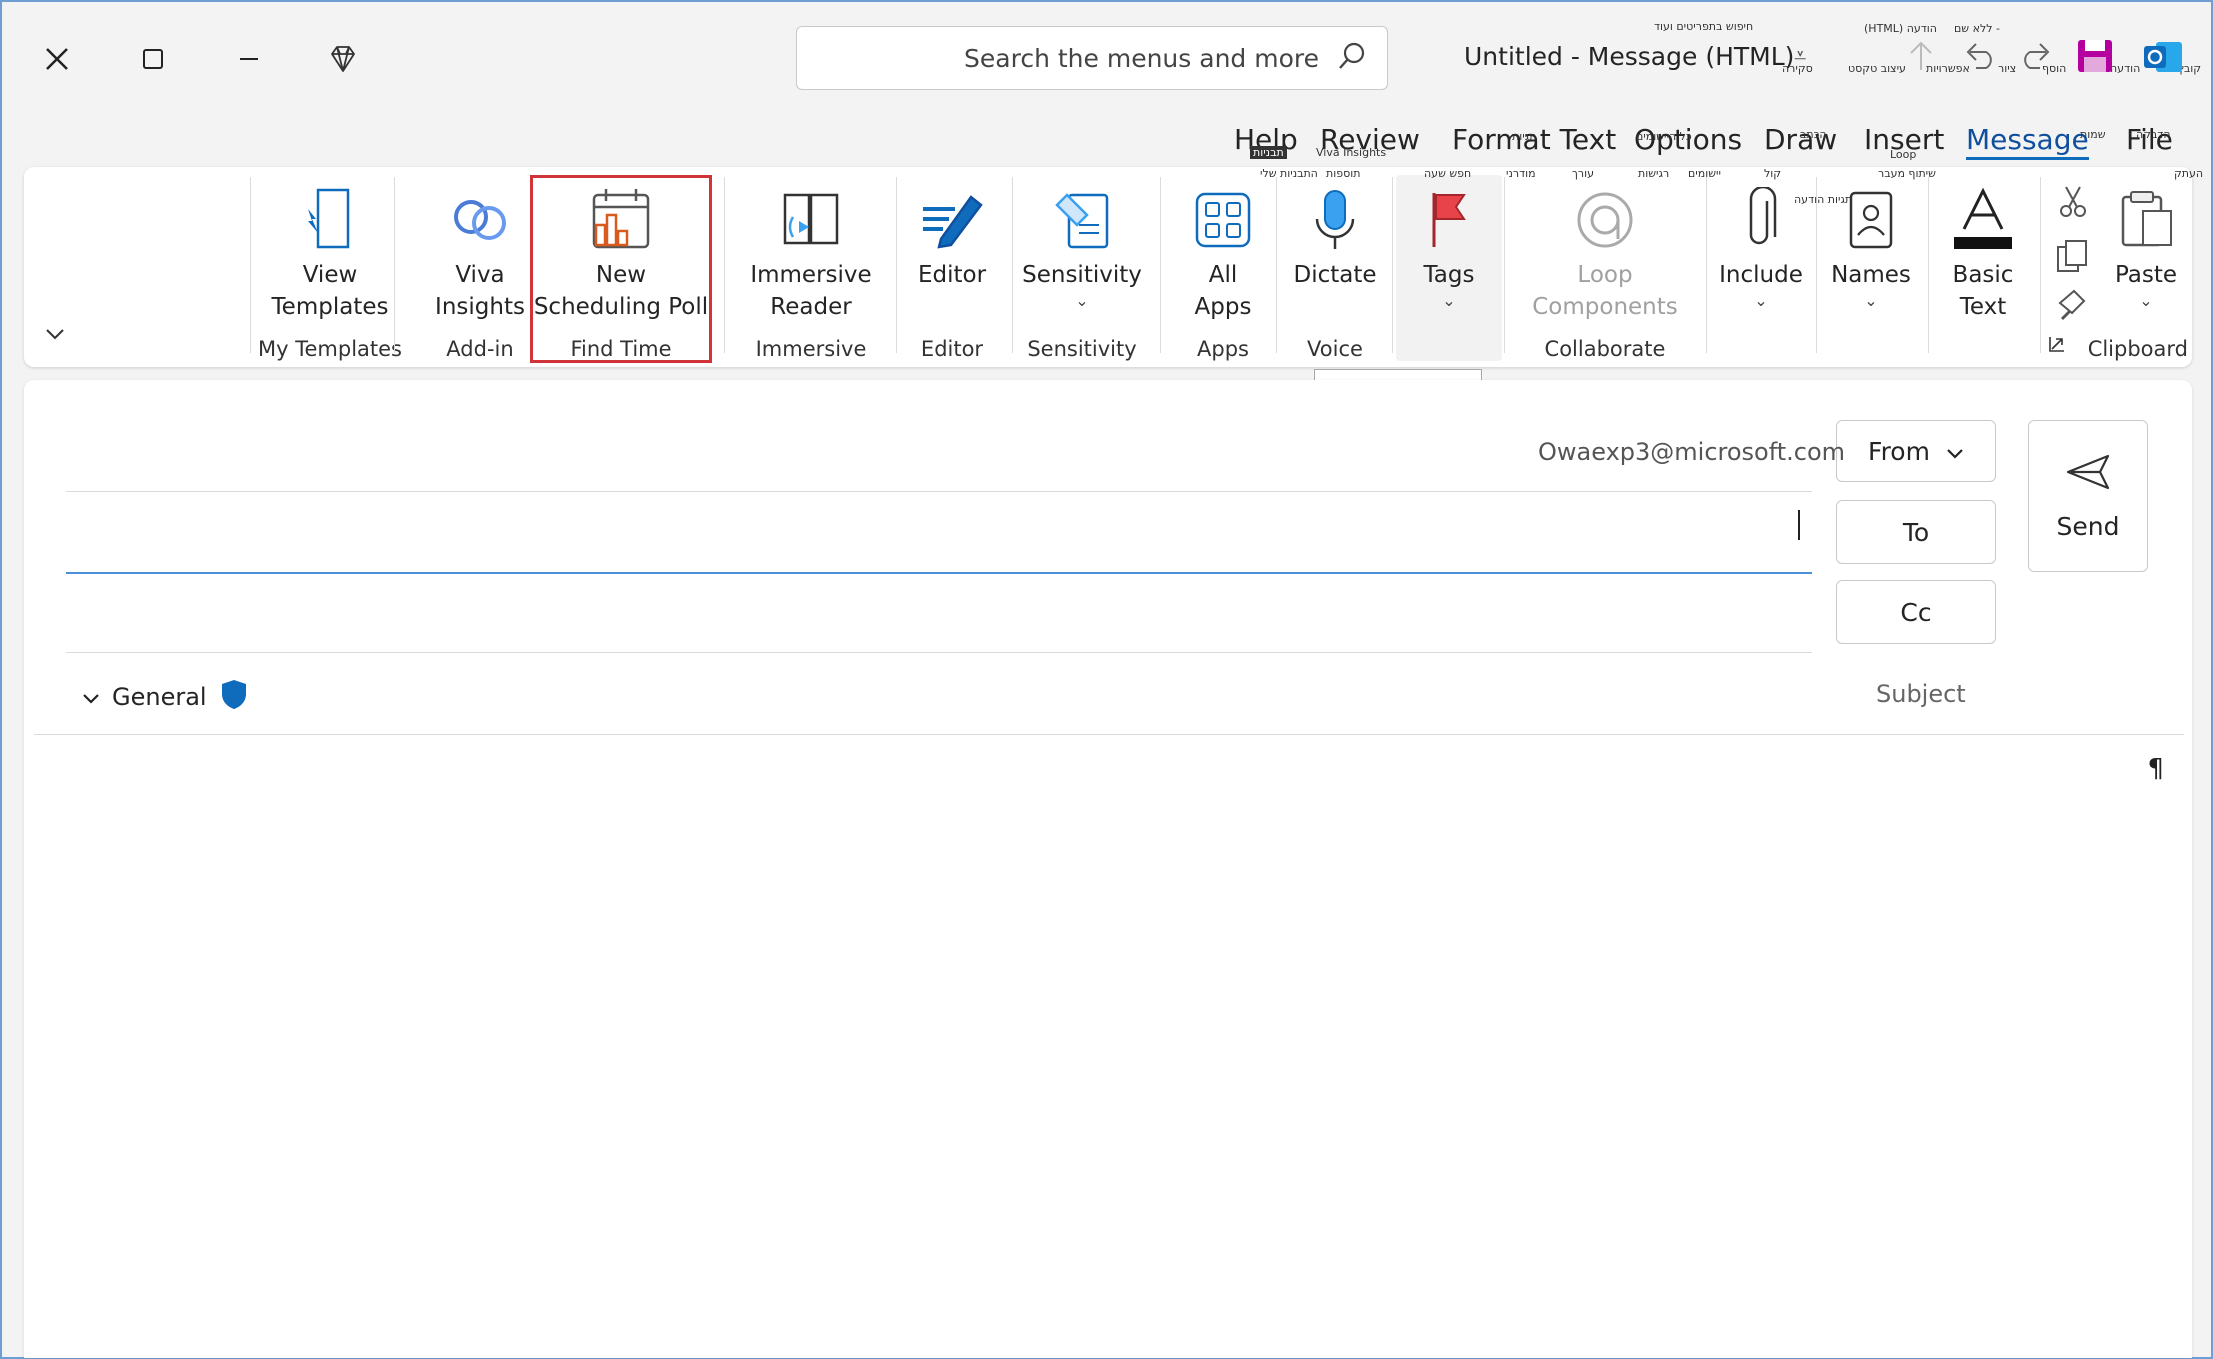 The image size is (2213, 1359). Describe the element at coordinates (811, 349) in the screenshot. I see `immersive-group-label: Immersive` at that location.